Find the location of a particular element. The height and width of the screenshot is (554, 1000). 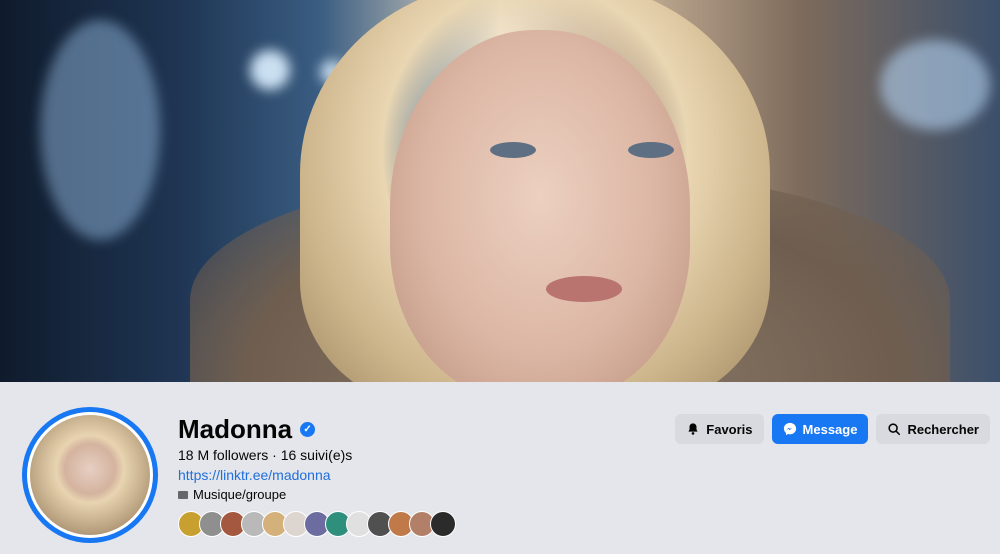

avatar-photo is located at coordinates (90, 475).